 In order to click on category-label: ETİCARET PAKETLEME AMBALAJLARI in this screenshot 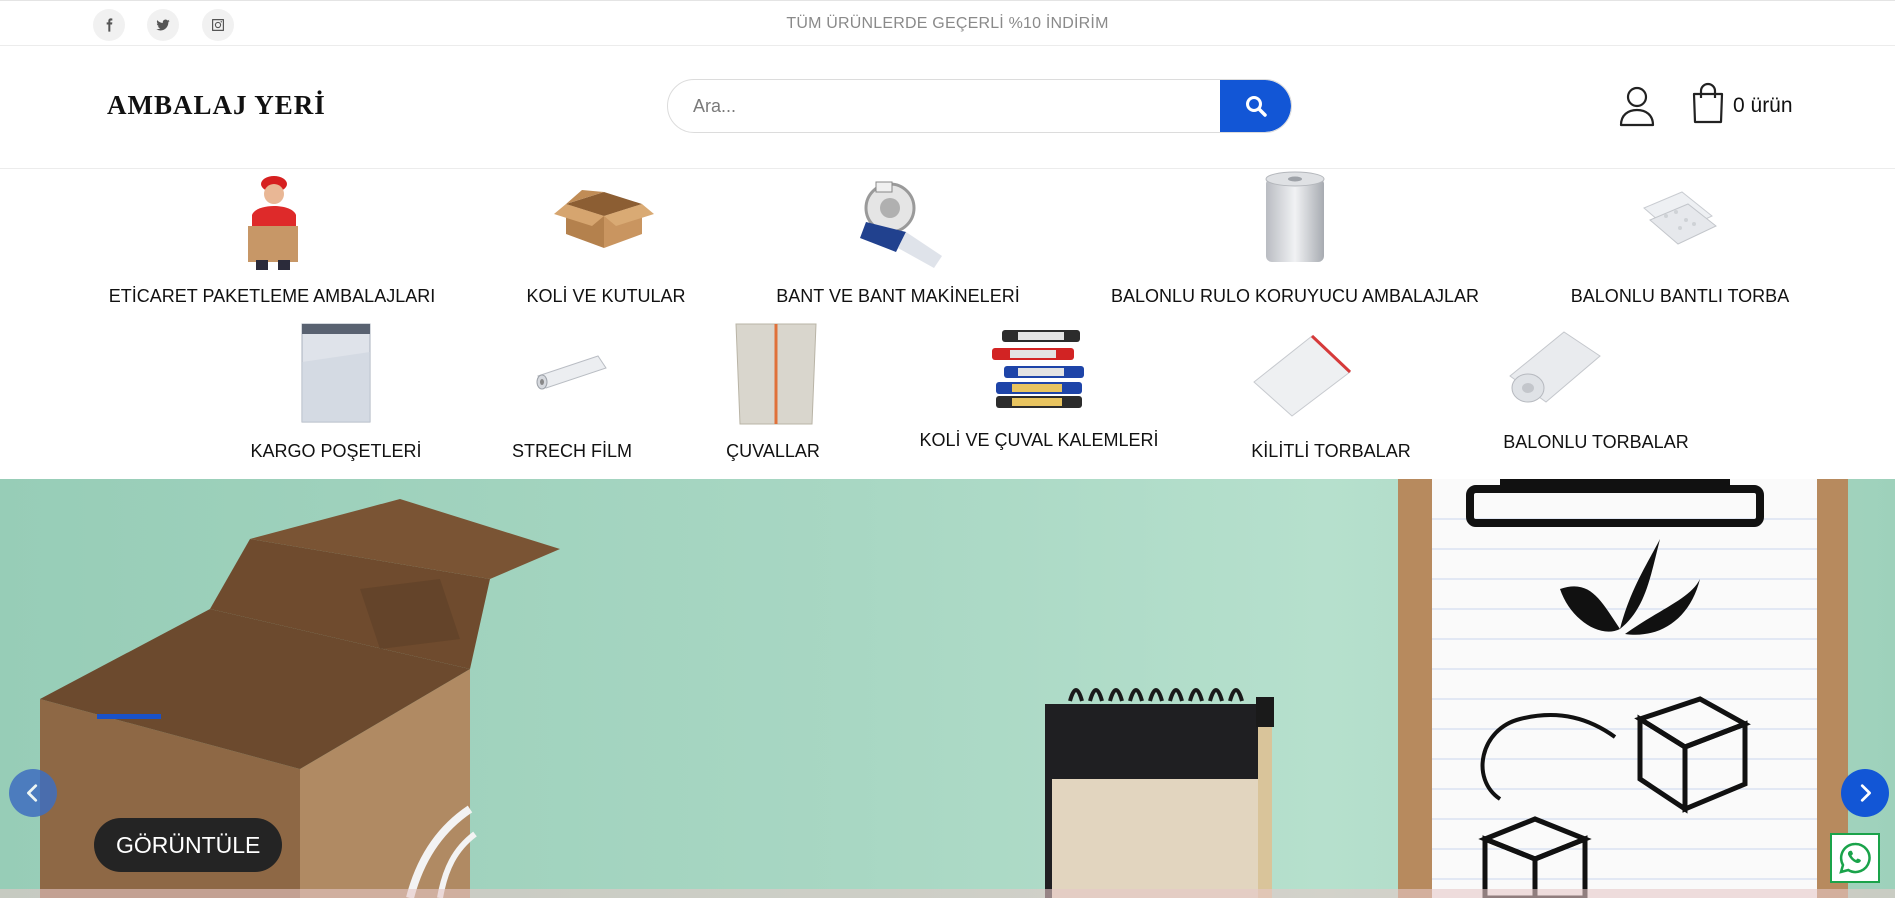, I will do `click(272, 296)`.